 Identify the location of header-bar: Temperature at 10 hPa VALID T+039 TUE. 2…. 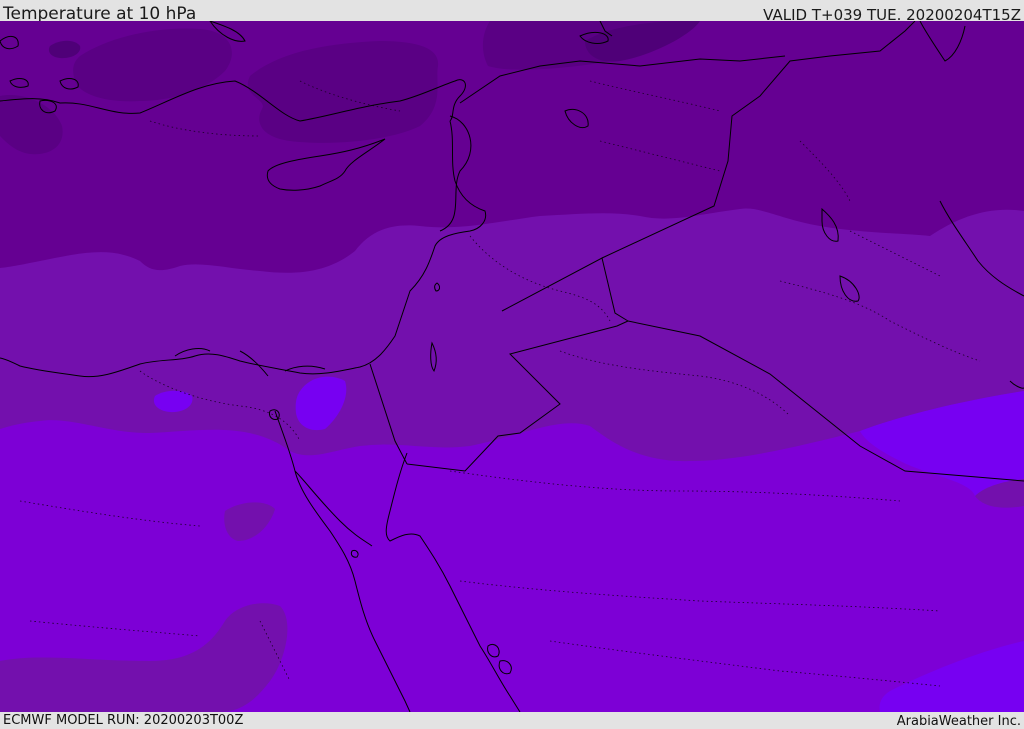
(512, 12).